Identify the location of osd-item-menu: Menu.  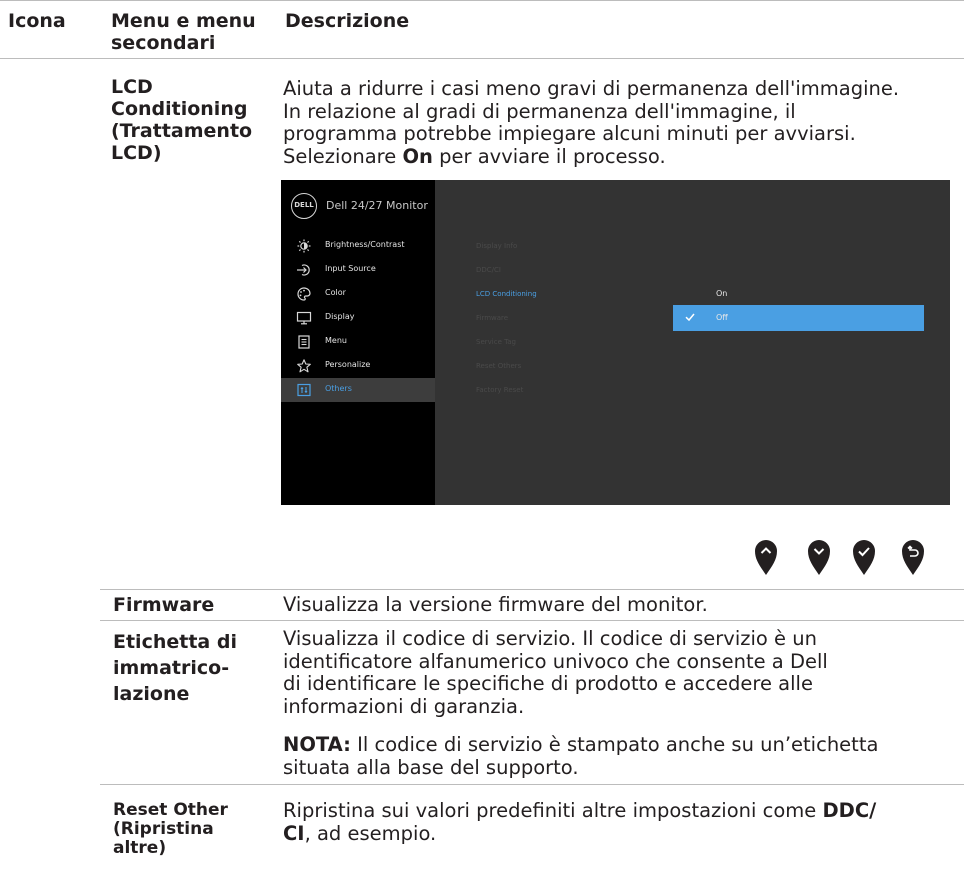
(358, 342).